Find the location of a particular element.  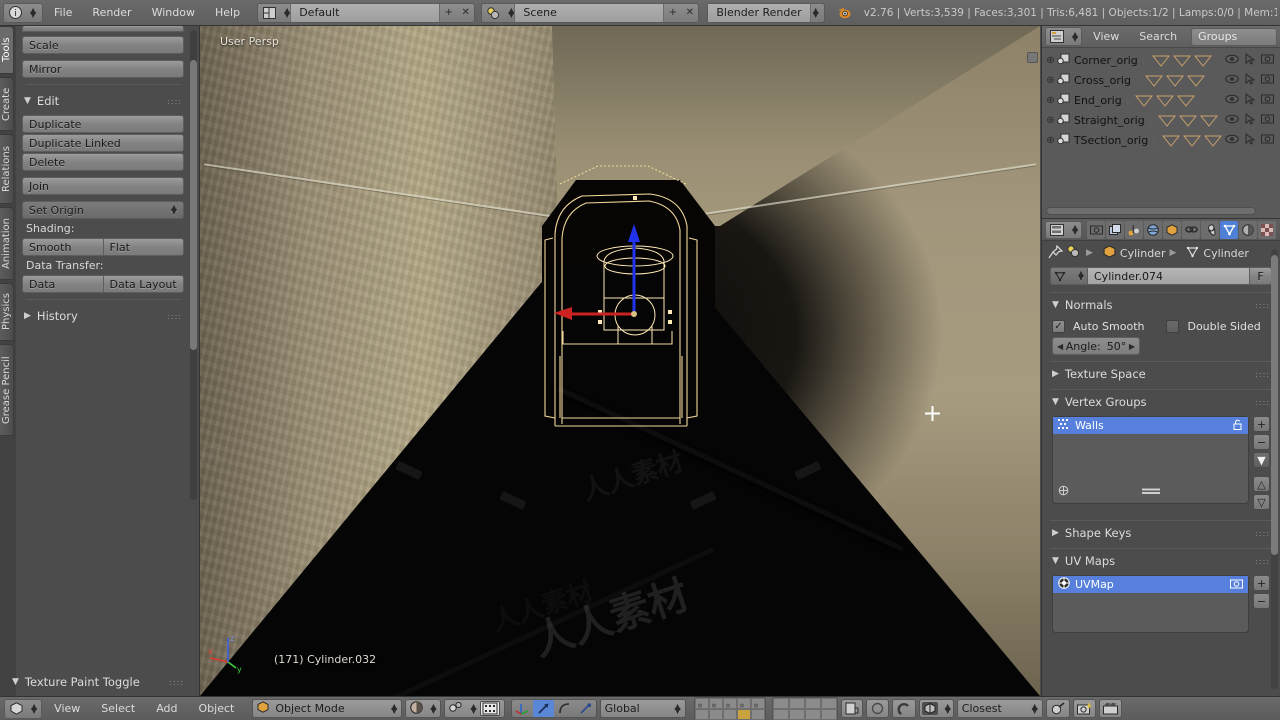

join-button: Join is located at coordinates (103, 186).